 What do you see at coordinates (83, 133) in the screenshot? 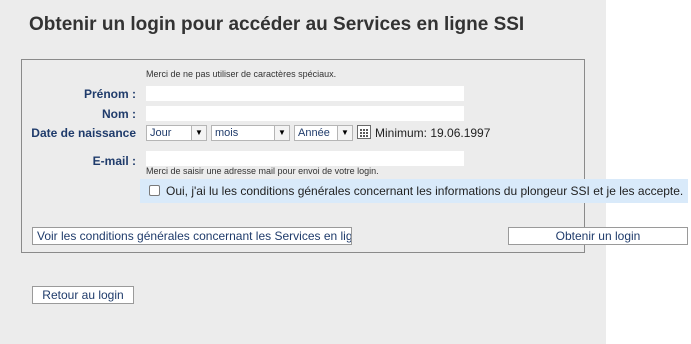
I see `birthdate-label: Date de naissance` at bounding box center [83, 133].